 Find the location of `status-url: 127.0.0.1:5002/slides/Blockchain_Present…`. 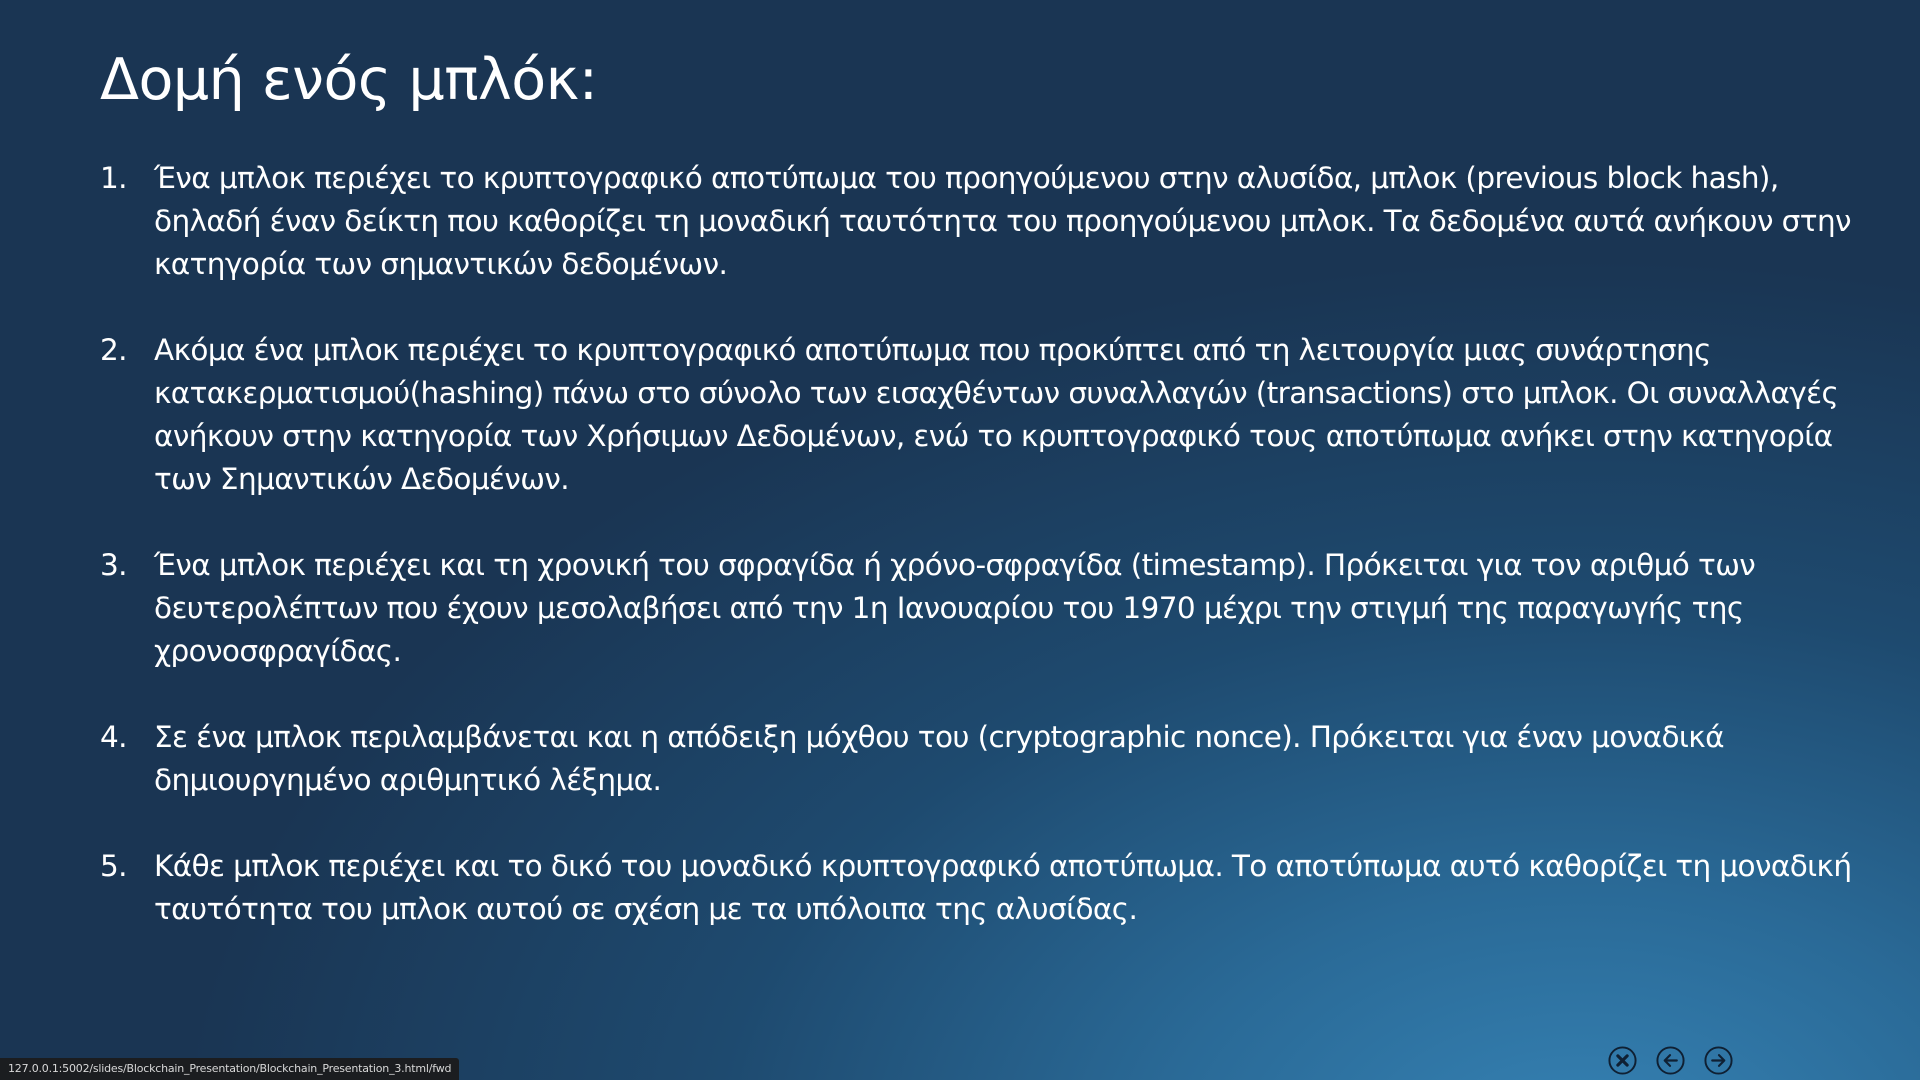

status-url: 127.0.0.1:5002/slides/Blockchain_Present… is located at coordinates (230, 1069).